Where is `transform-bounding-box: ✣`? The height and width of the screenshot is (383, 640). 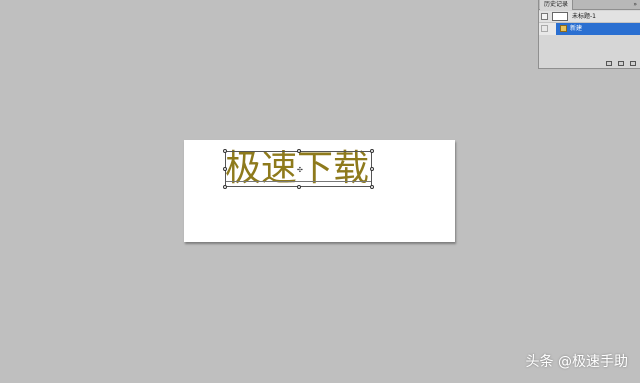 transform-bounding-box: ✣ is located at coordinates (298, 169).